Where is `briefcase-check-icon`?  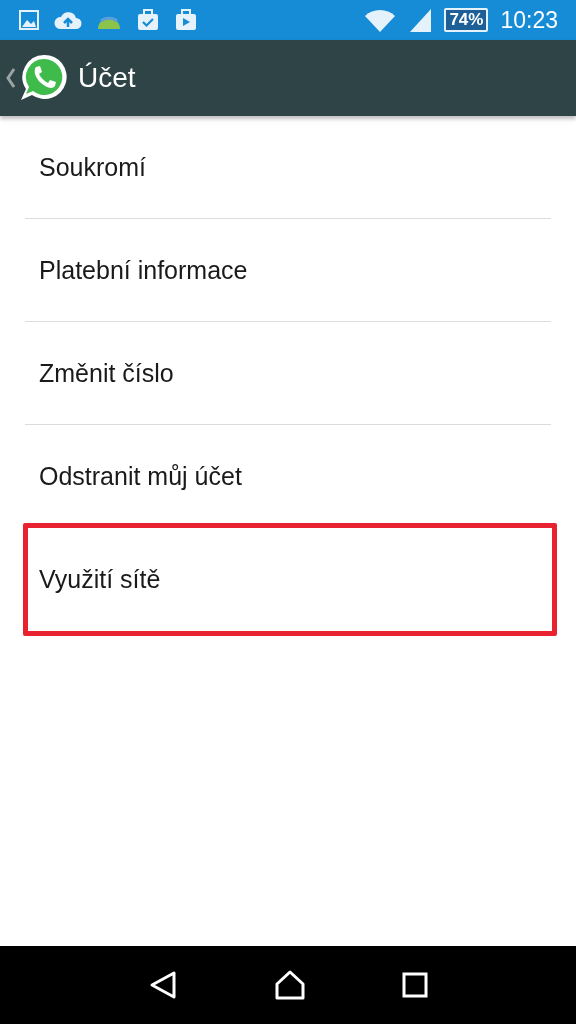
briefcase-check-icon is located at coordinates (148, 20).